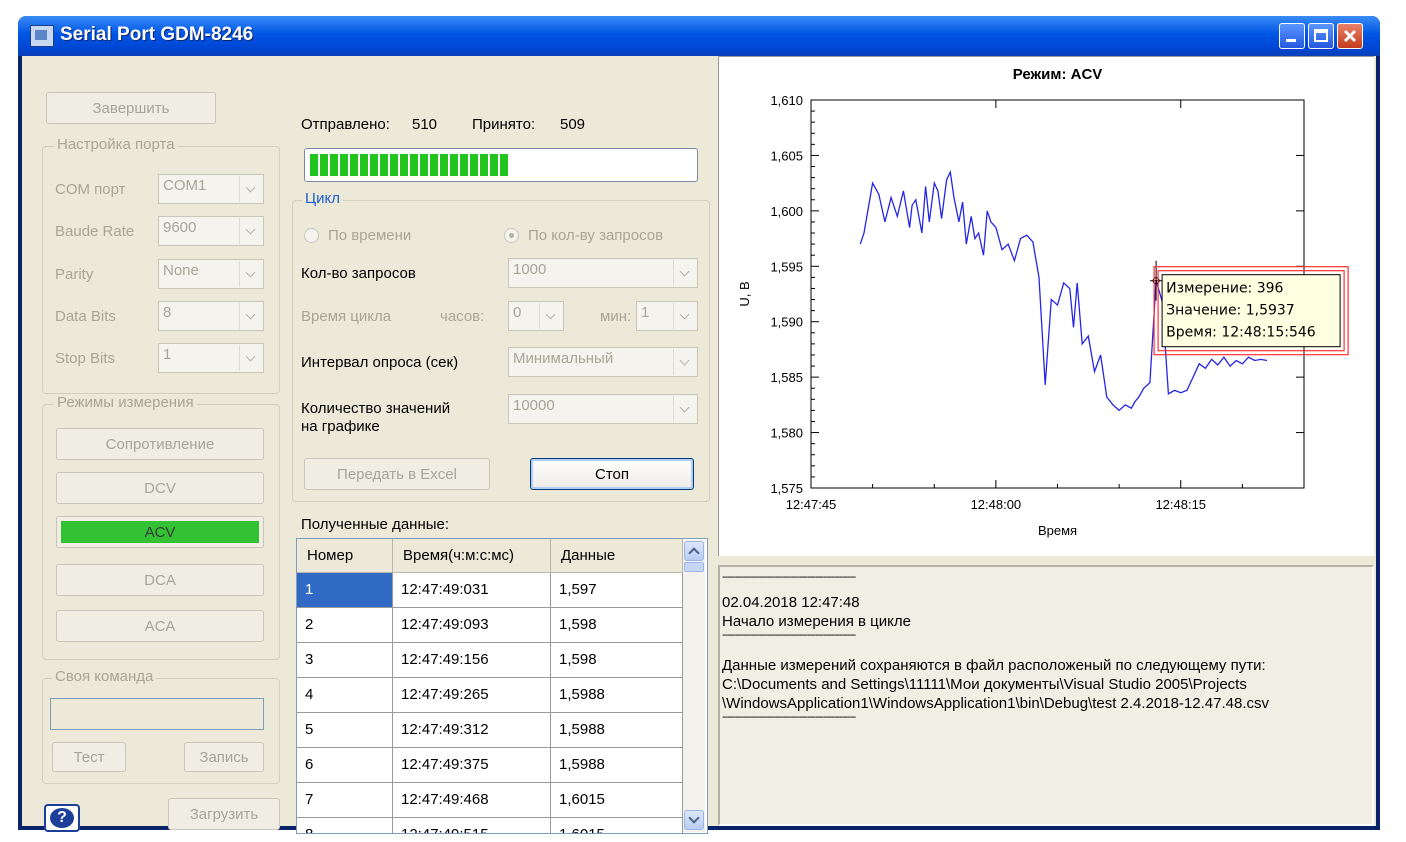 Image resolution: width=1406 pixels, height=842 pixels. I want to click on cell-time: 12:47:49:265, so click(472, 695).